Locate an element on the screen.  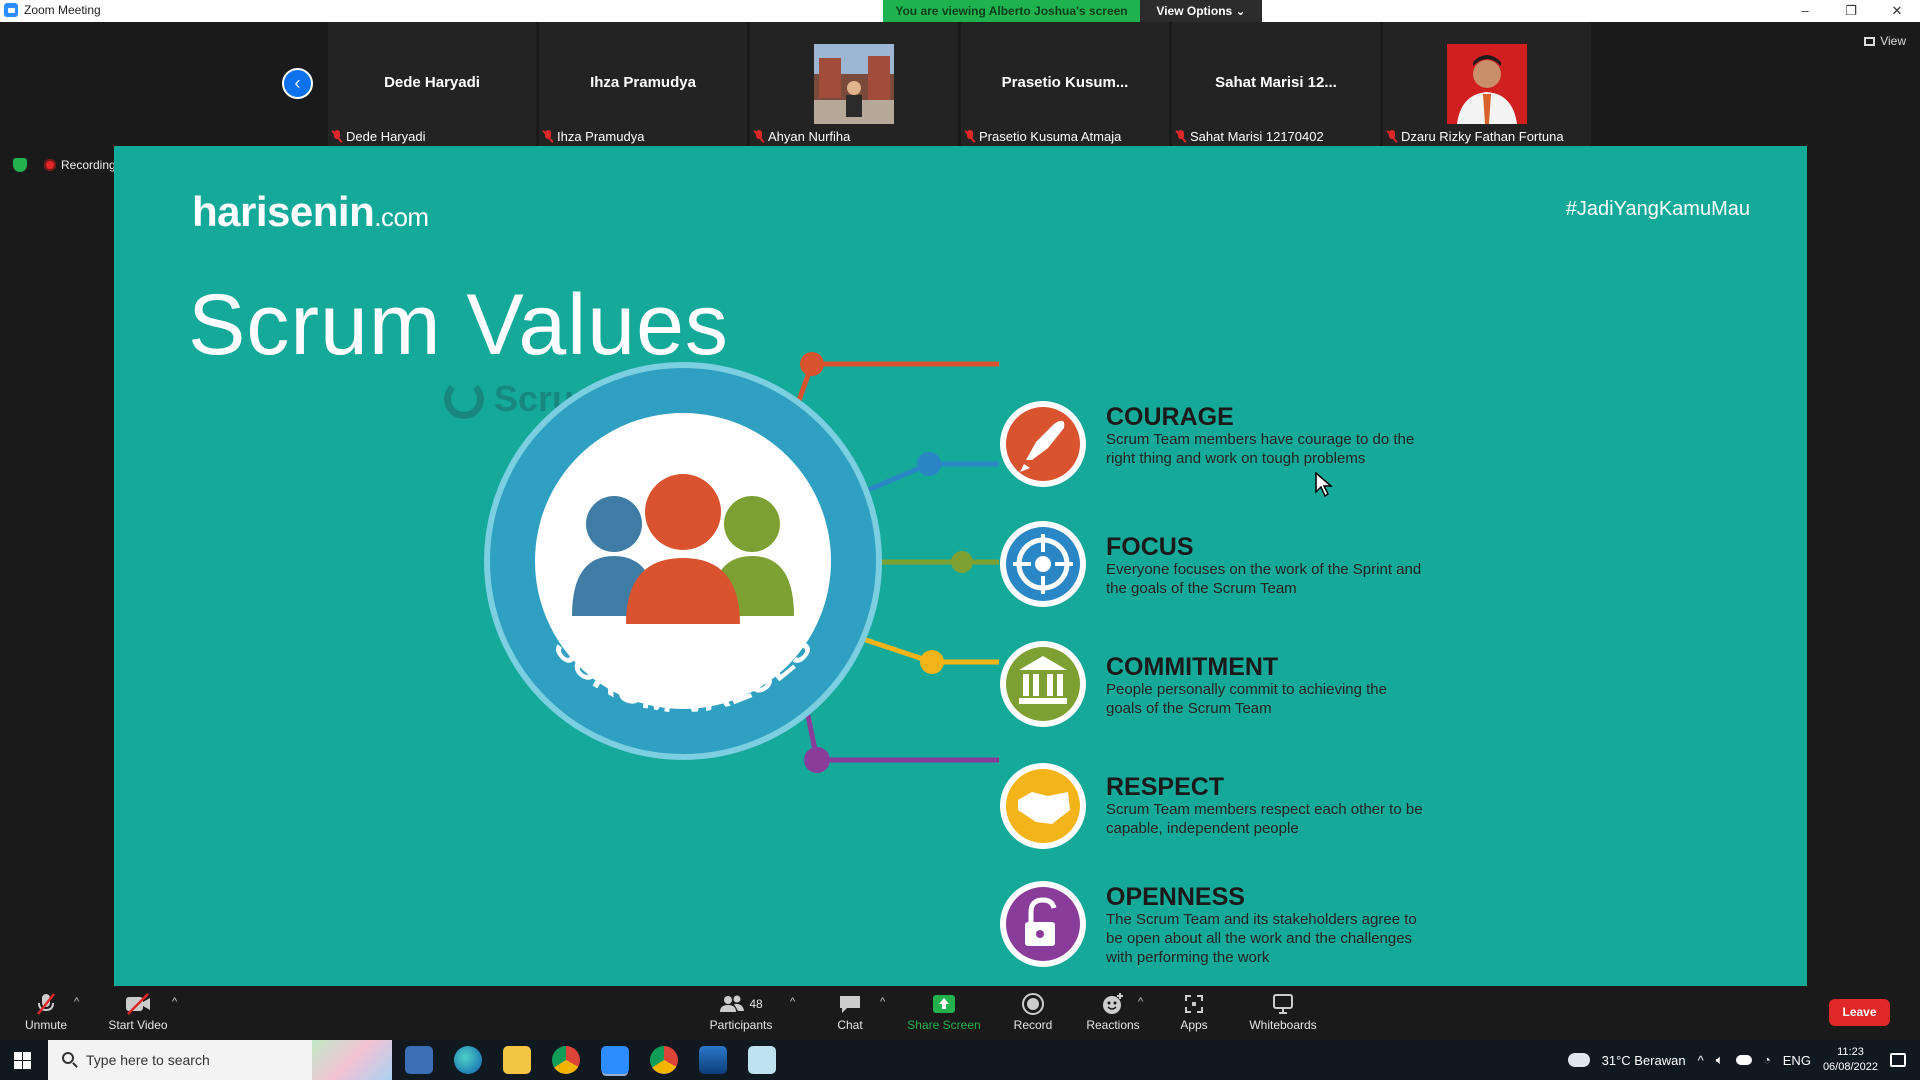
share-screen-label: Share Screen is located at coordinates (944, 1025).